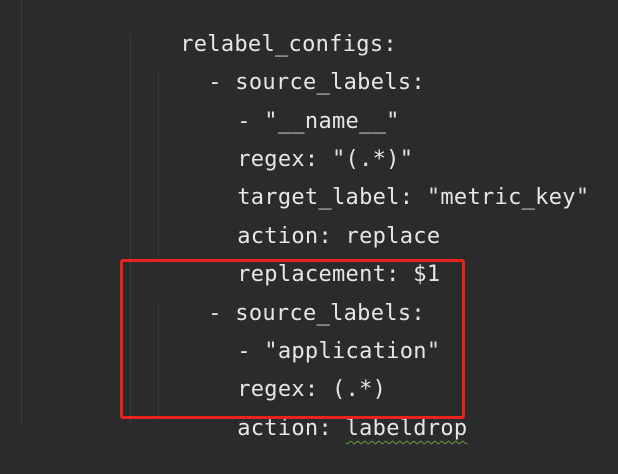  Describe the element at coordinates (21, 212) in the screenshot. I see `gutter-divider` at that location.